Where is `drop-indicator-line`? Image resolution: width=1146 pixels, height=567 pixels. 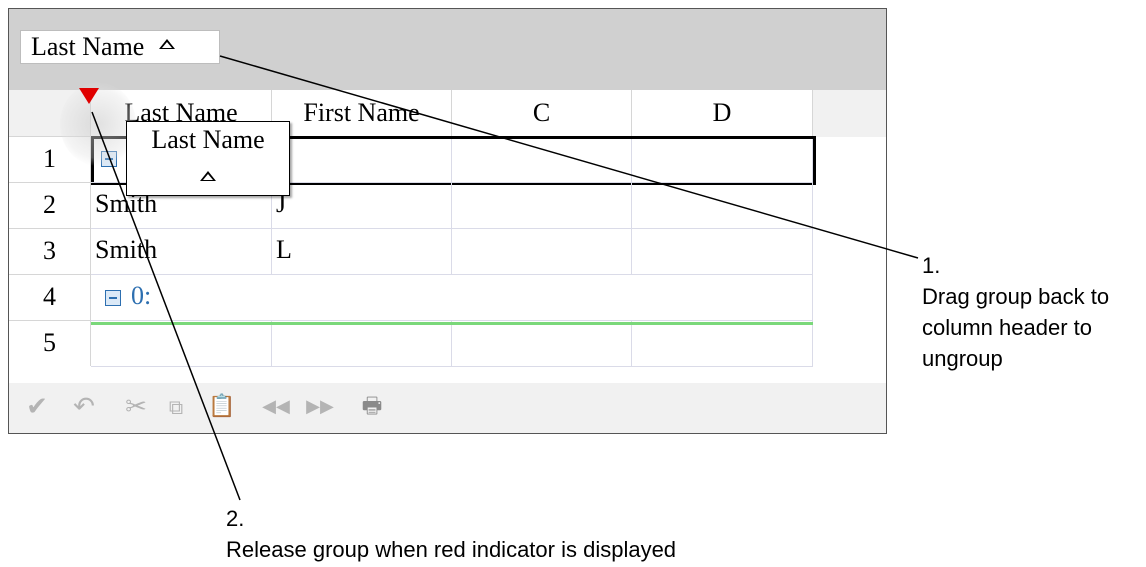 drop-indicator-line is located at coordinates (452, 323).